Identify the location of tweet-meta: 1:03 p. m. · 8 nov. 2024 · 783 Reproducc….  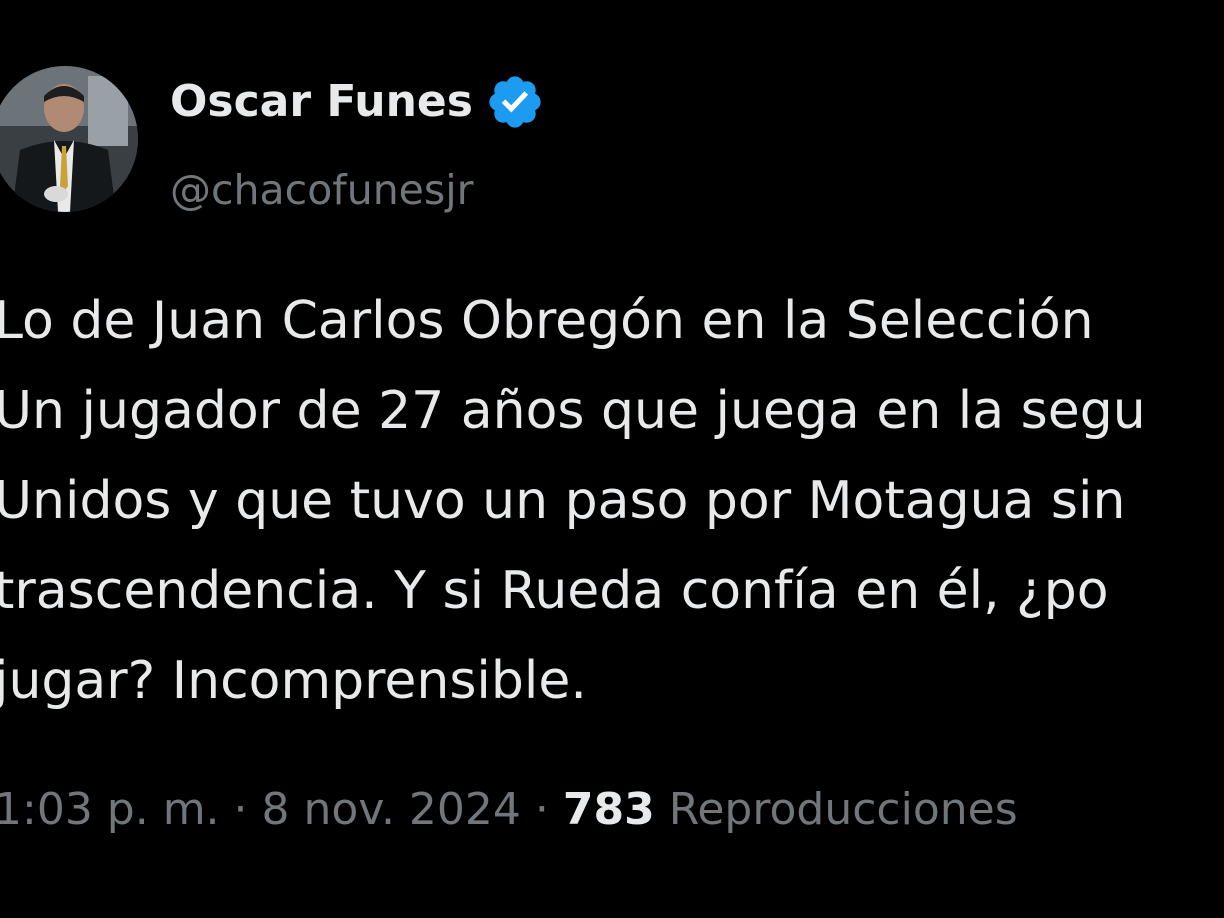
(509, 810).